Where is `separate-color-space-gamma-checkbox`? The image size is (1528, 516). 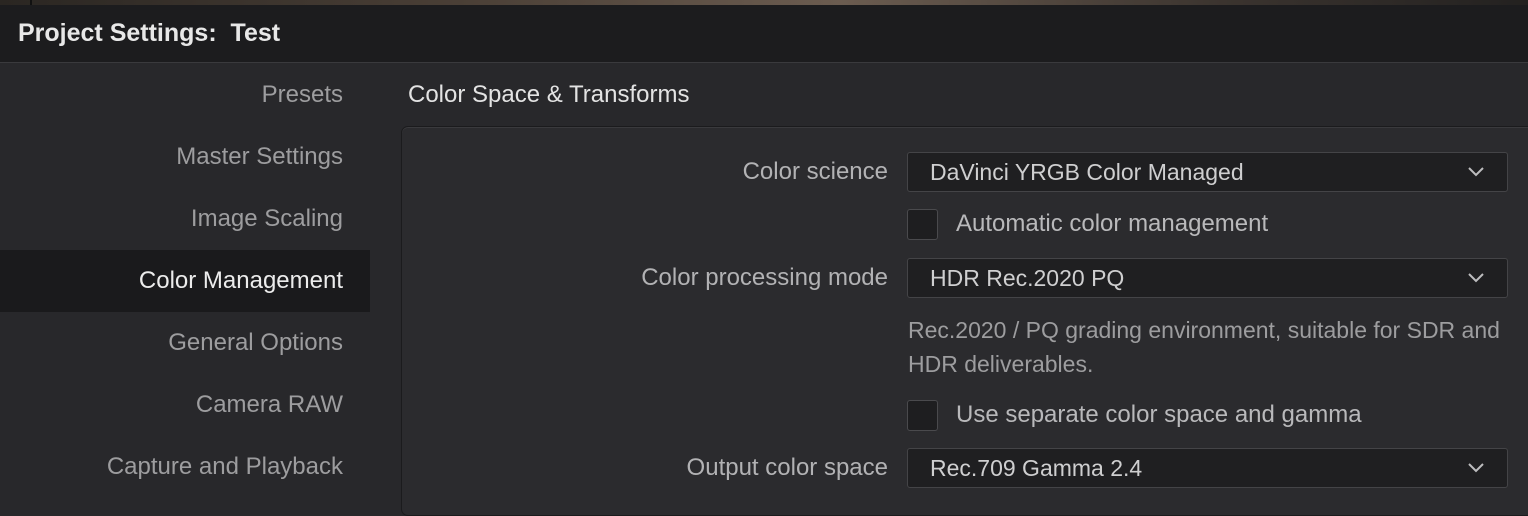
separate-color-space-gamma-checkbox is located at coordinates (922, 415).